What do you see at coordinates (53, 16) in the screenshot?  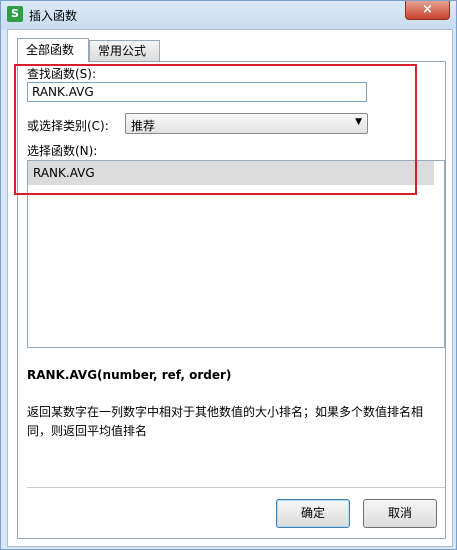 I see `window-title: 插入函数` at bounding box center [53, 16].